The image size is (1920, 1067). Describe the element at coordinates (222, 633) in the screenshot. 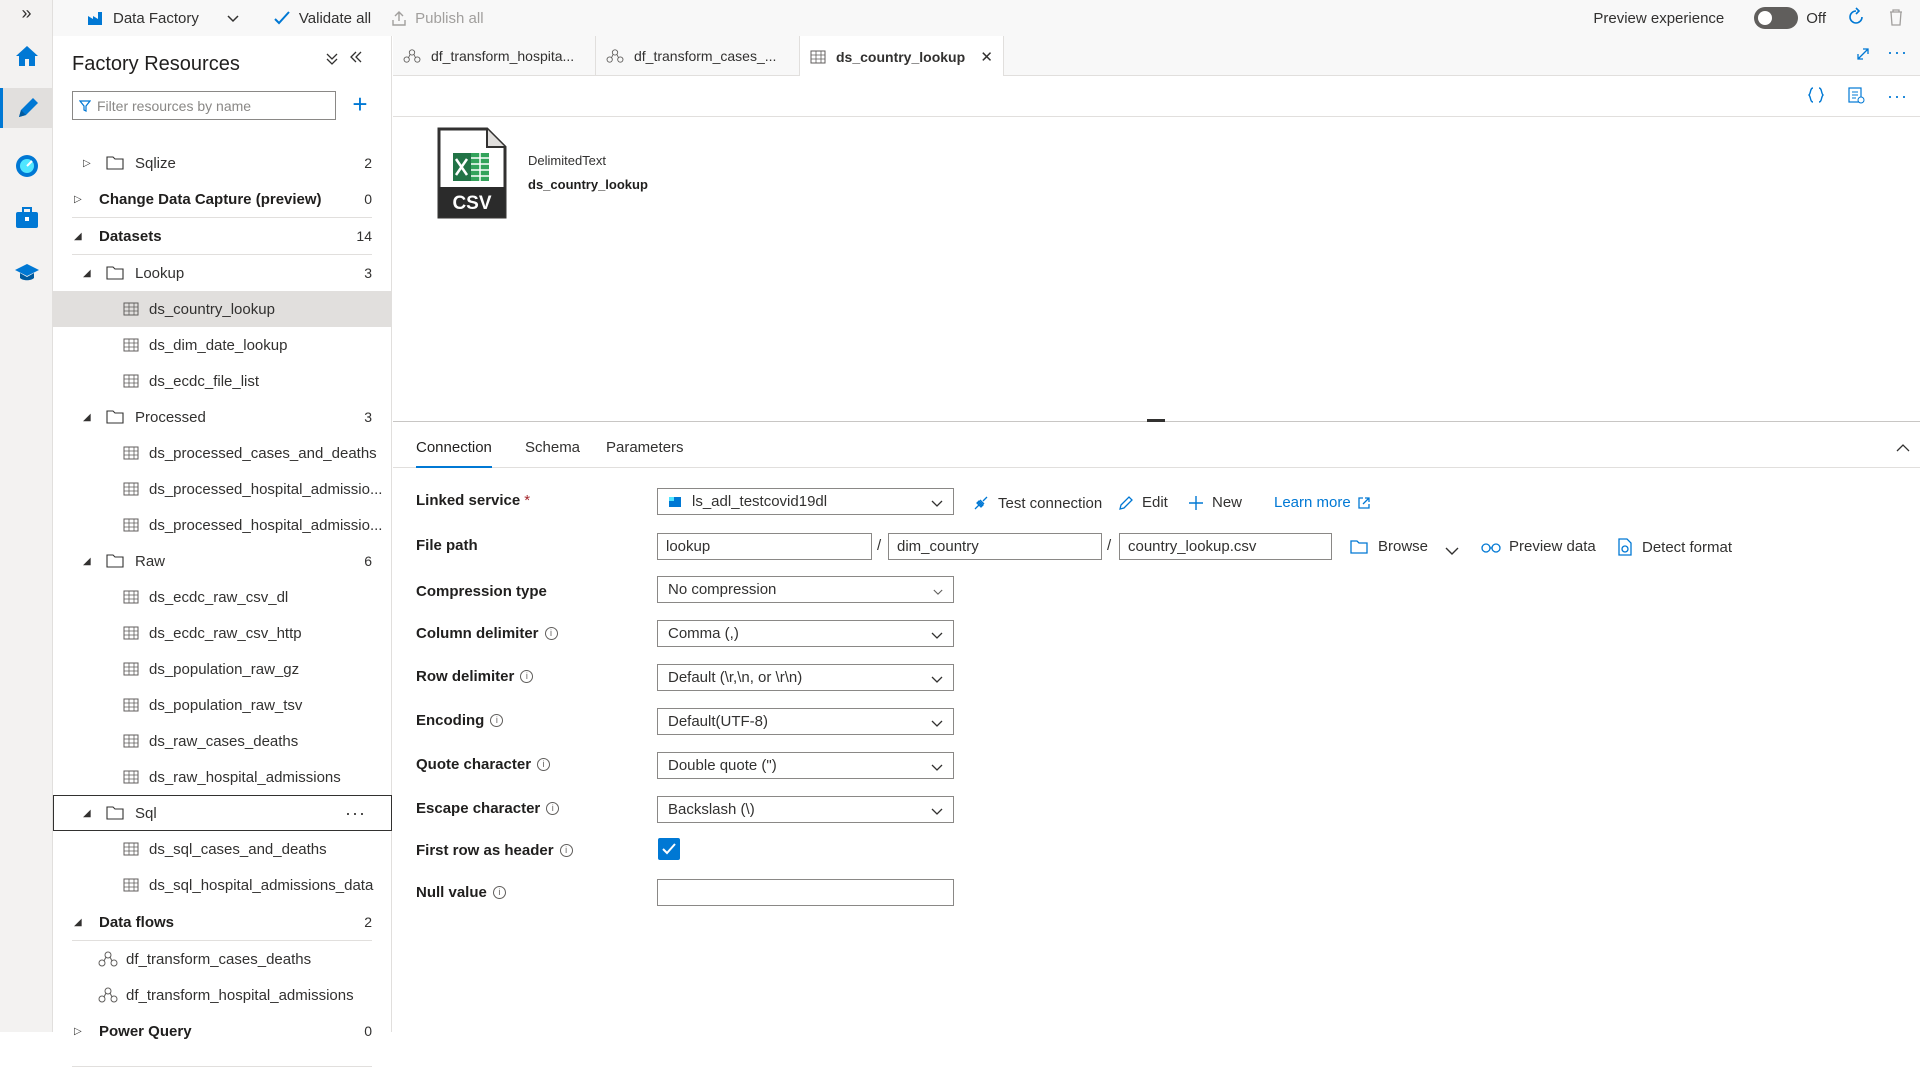

I see `tree-dataset-item: ds_ecdc_raw_csv_http` at that location.